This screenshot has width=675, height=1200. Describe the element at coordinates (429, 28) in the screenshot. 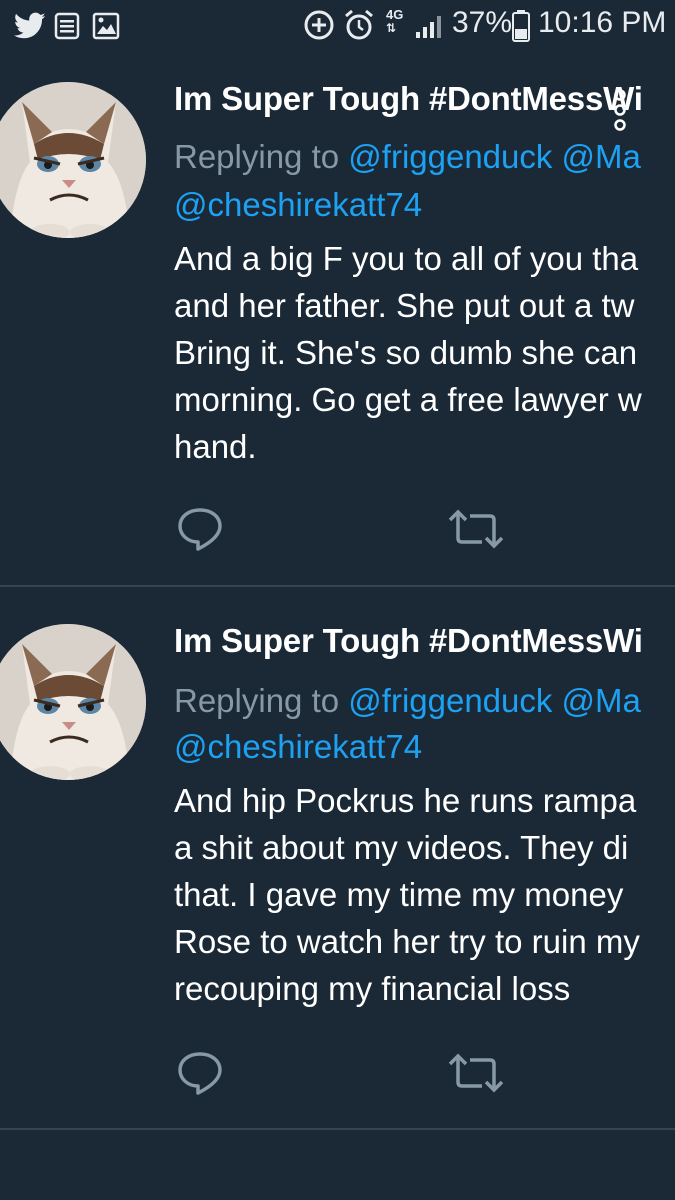

I see `signal-icon` at that location.